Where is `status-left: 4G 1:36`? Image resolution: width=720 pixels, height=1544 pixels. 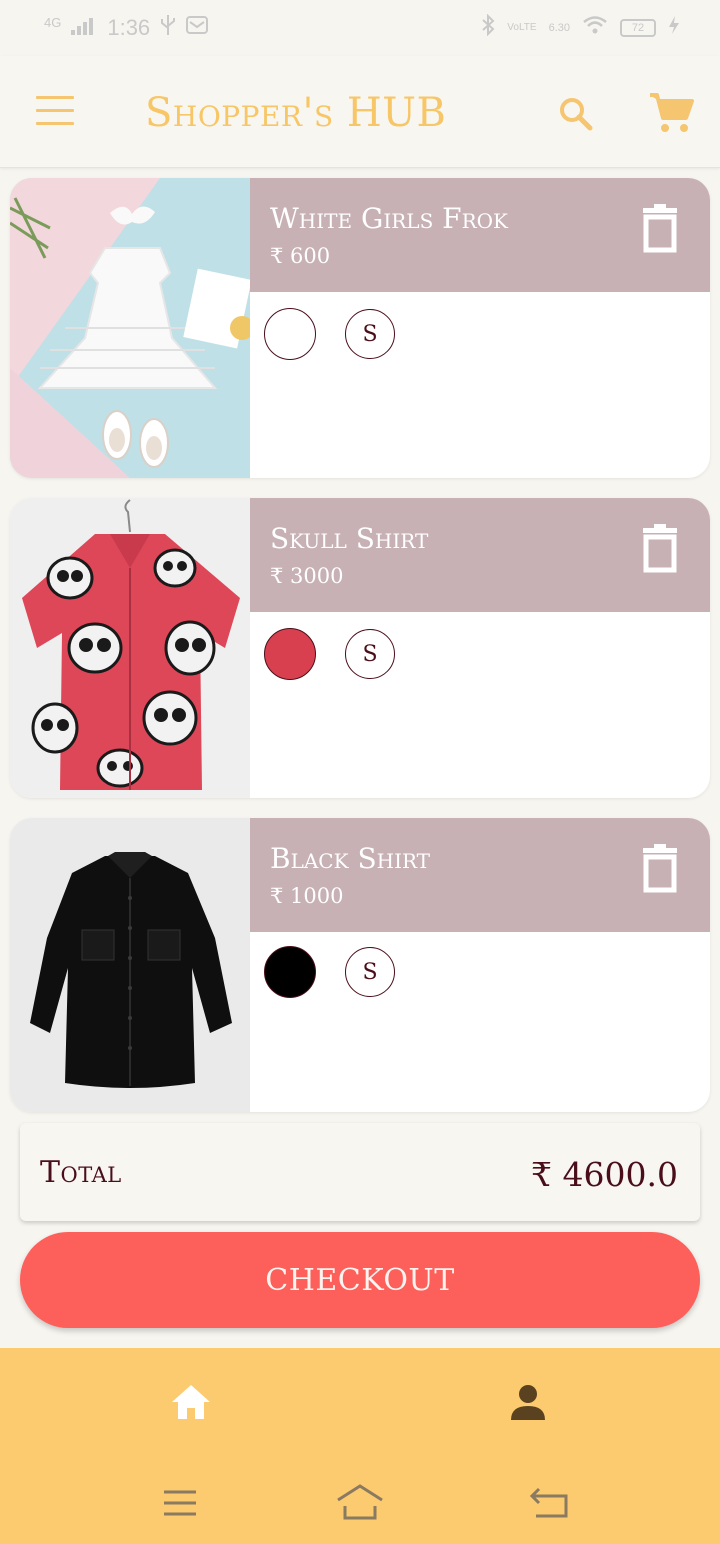
status-left: 4G 1:36 is located at coordinates (126, 28).